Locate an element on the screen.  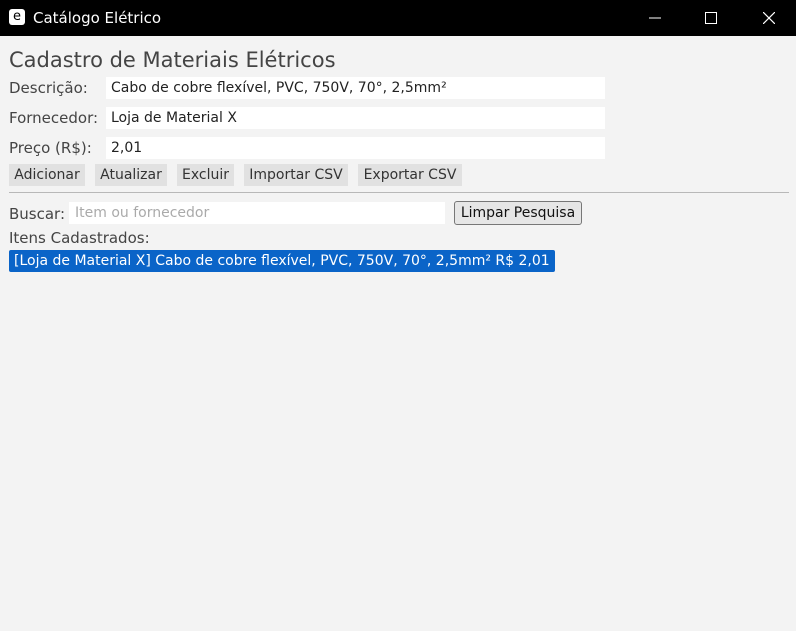
close-icon is located at coordinates (769, 18).